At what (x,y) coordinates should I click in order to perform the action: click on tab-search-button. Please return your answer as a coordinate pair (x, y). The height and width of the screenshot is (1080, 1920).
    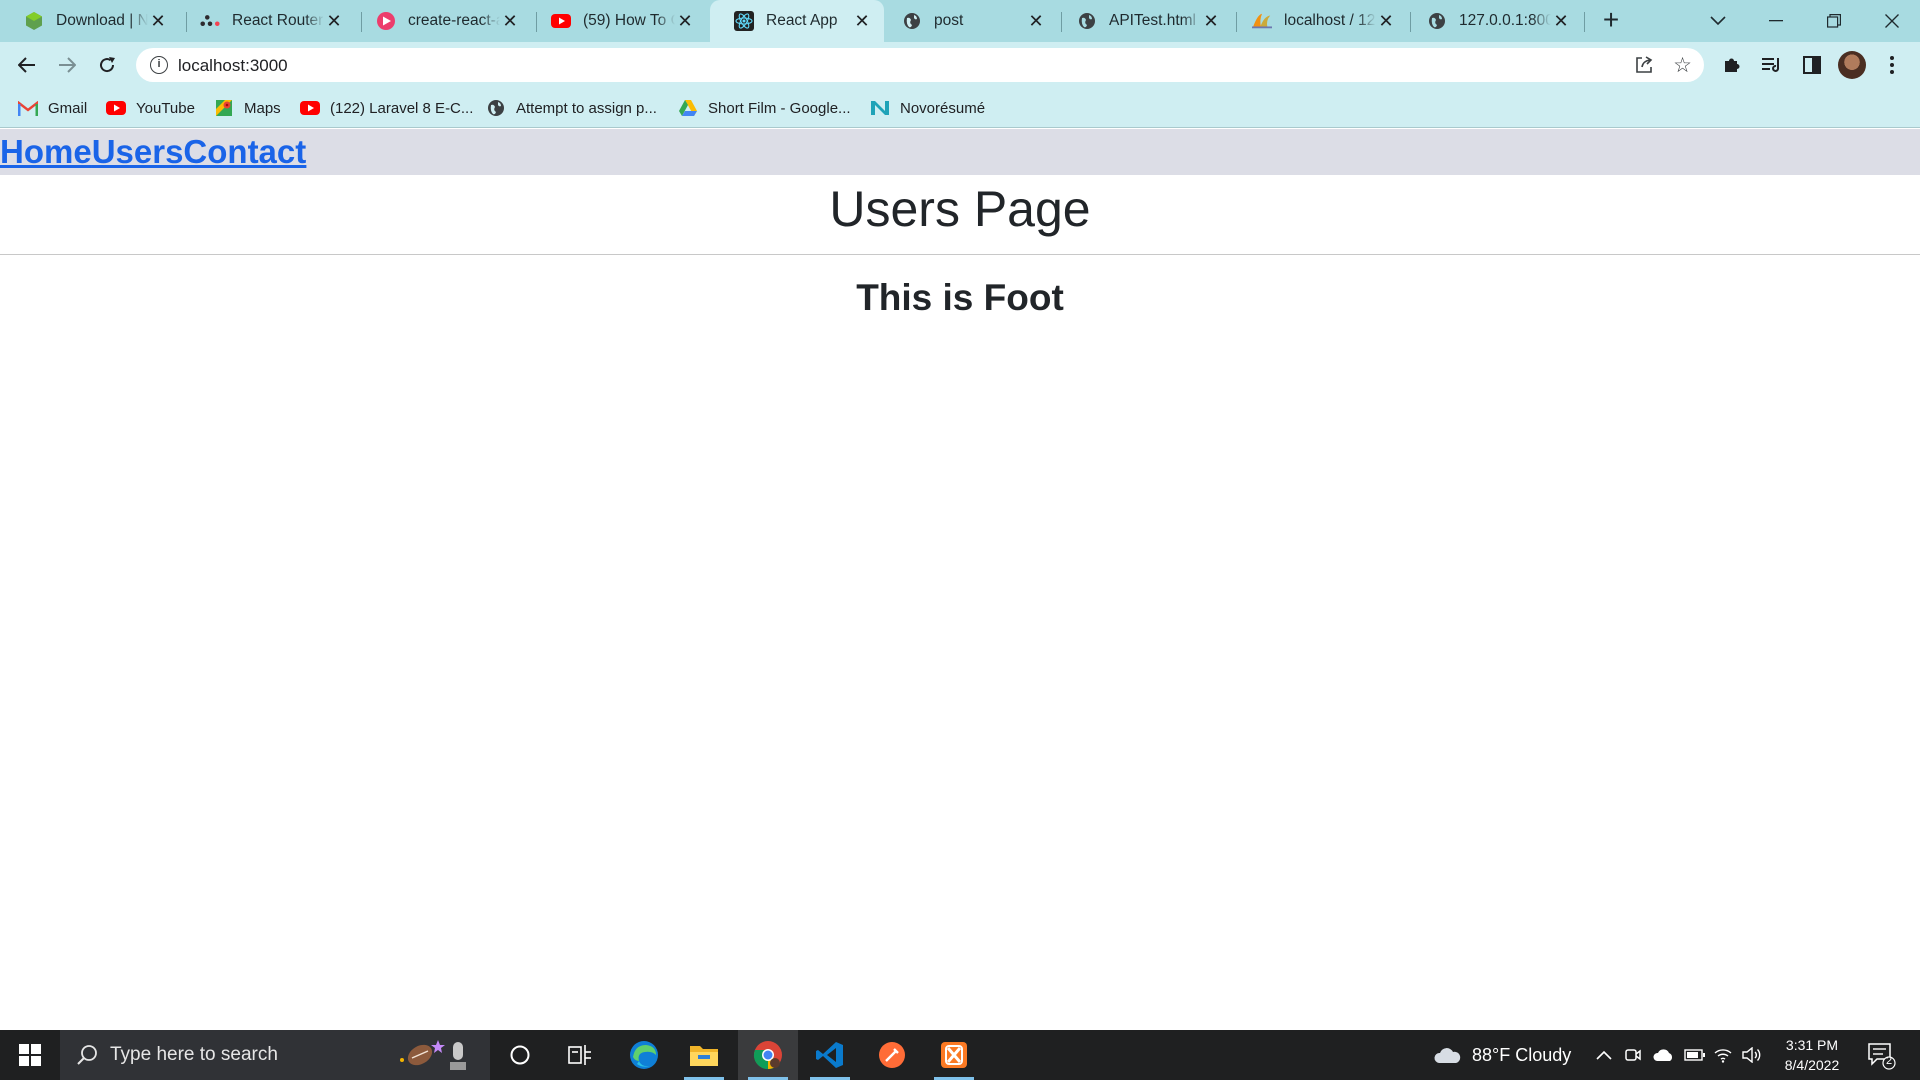
    Looking at the image, I should click on (1718, 21).